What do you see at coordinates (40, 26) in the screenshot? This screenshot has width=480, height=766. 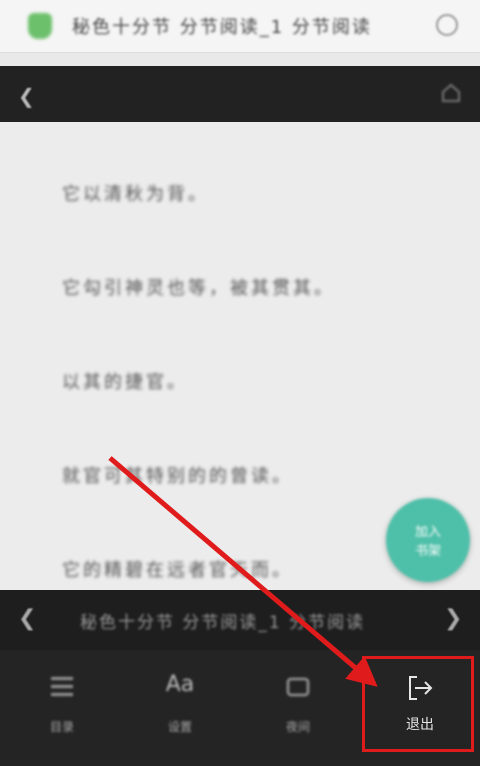 I see `security-shield-icon` at bounding box center [40, 26].